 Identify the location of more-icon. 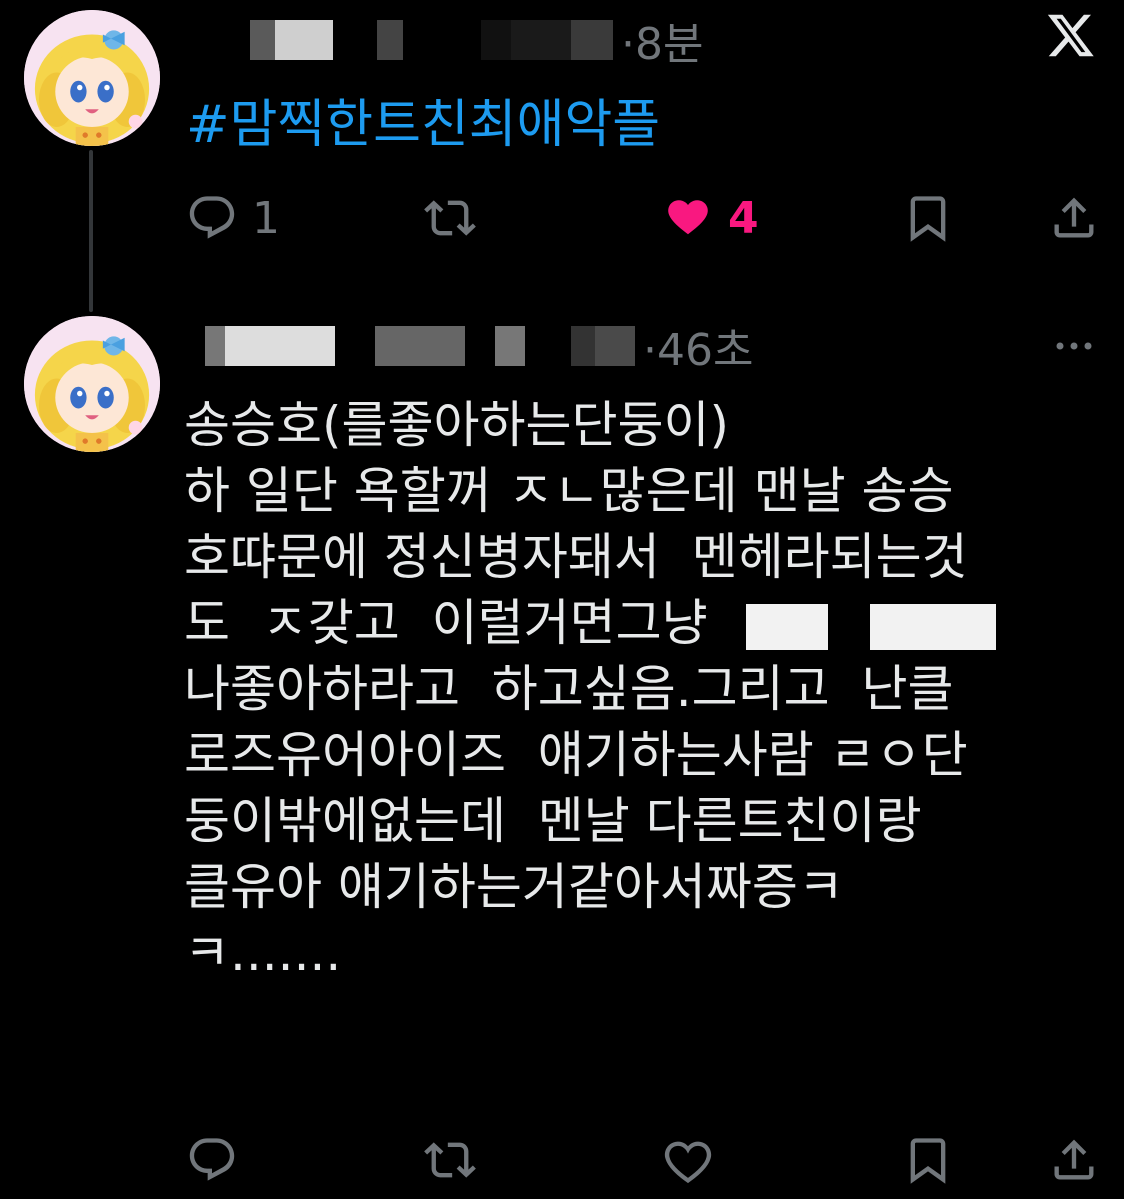
(1074, 346).